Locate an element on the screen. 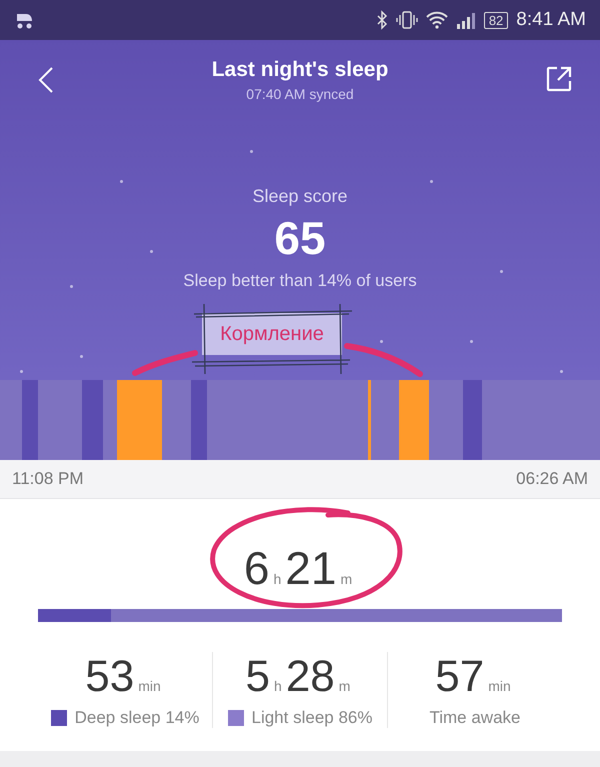  sync-time: 07:40 AM synced is located at coordinates (300, 94).